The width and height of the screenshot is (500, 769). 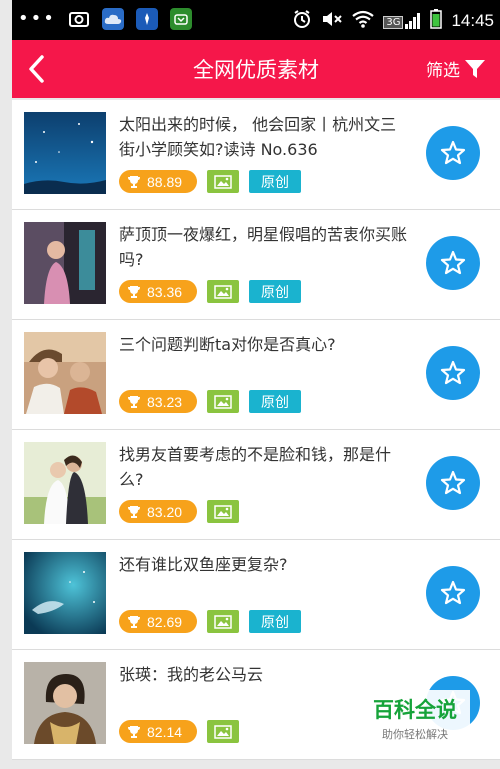 What do you see at coordinates (37, 18) in the screenshot?
I see `more-icon: •••` at bounding box center [37, 18].